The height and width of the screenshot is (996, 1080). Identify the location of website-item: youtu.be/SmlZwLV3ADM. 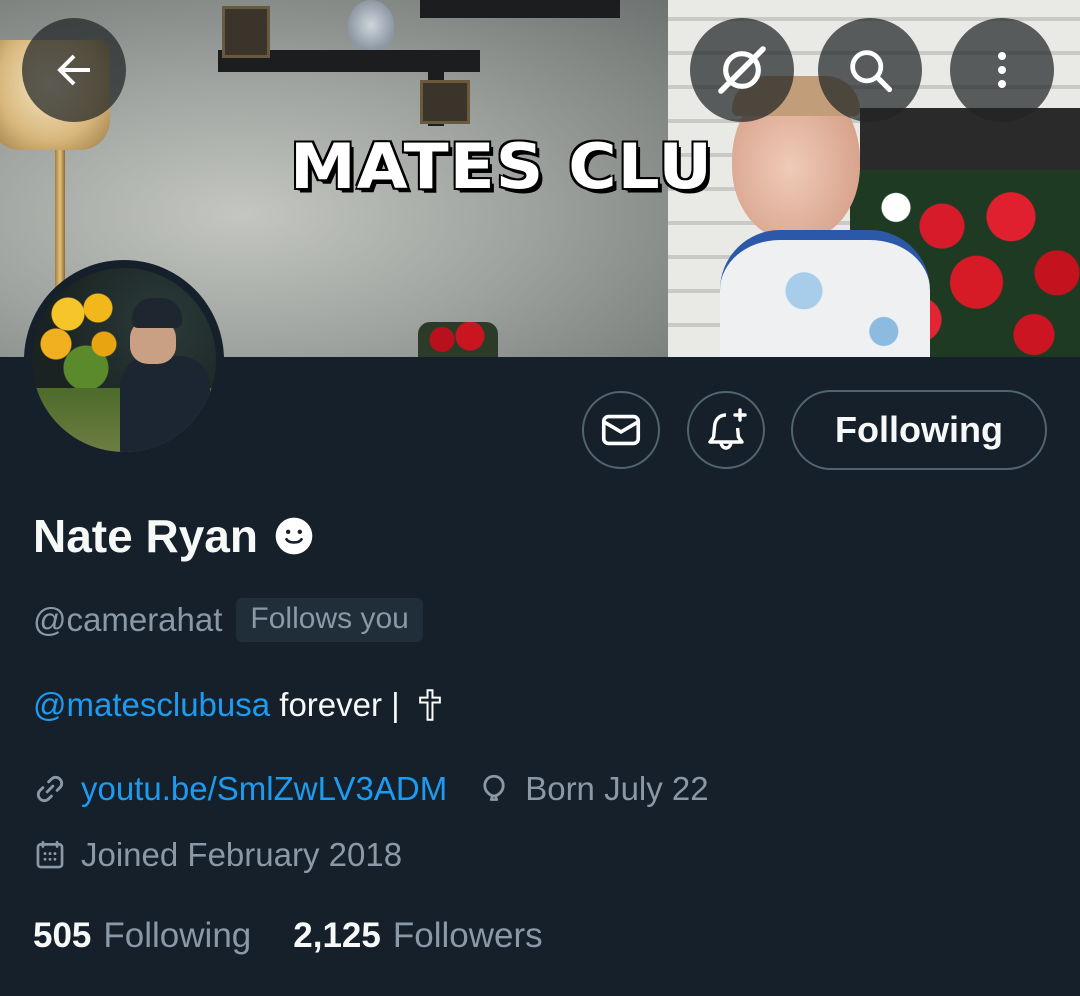
(240, 789).